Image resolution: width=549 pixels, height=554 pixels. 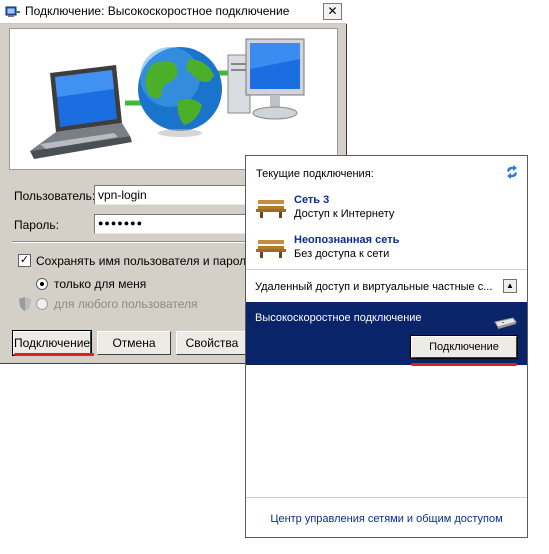 I want to click on banner-illustration, so click(x=167, y=98).